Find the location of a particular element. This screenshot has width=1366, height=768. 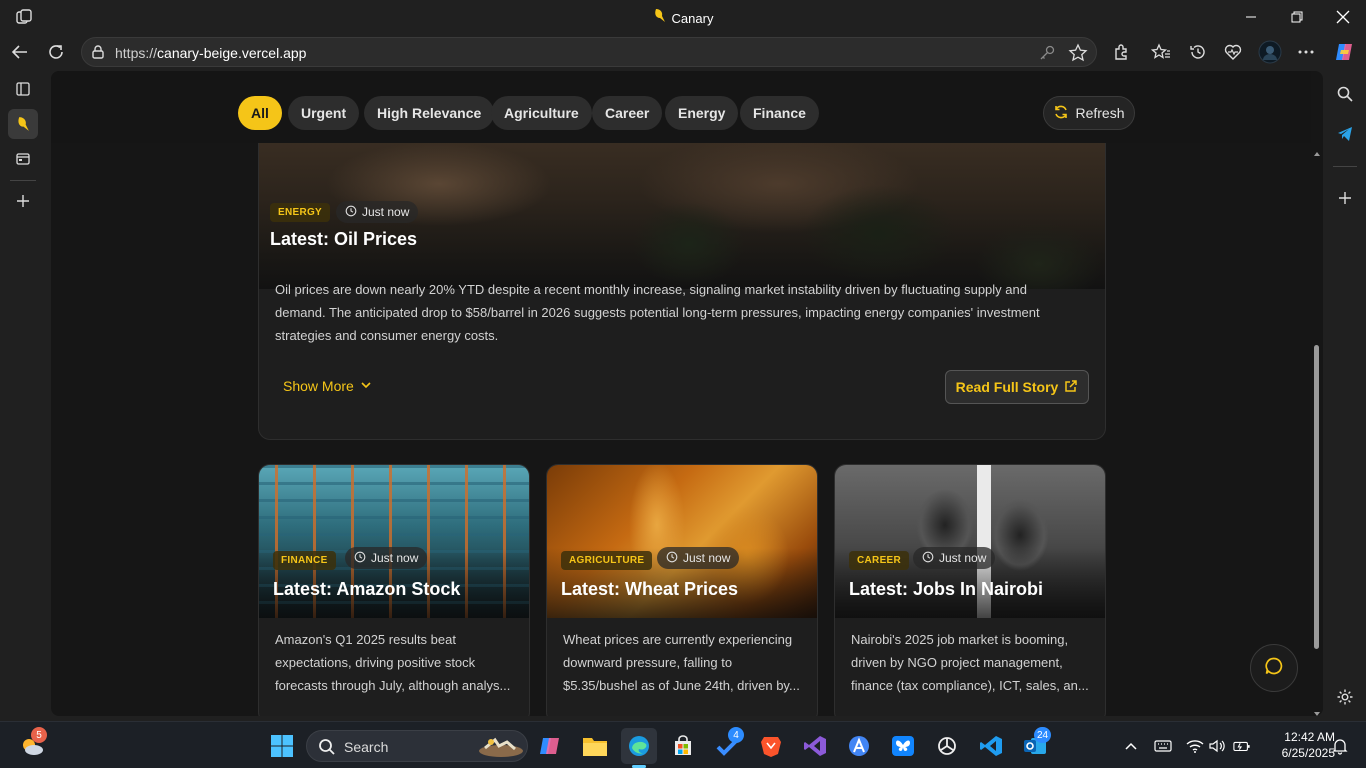

url-host: canary-beige.vercel.app is located at coordinates (232, 53).